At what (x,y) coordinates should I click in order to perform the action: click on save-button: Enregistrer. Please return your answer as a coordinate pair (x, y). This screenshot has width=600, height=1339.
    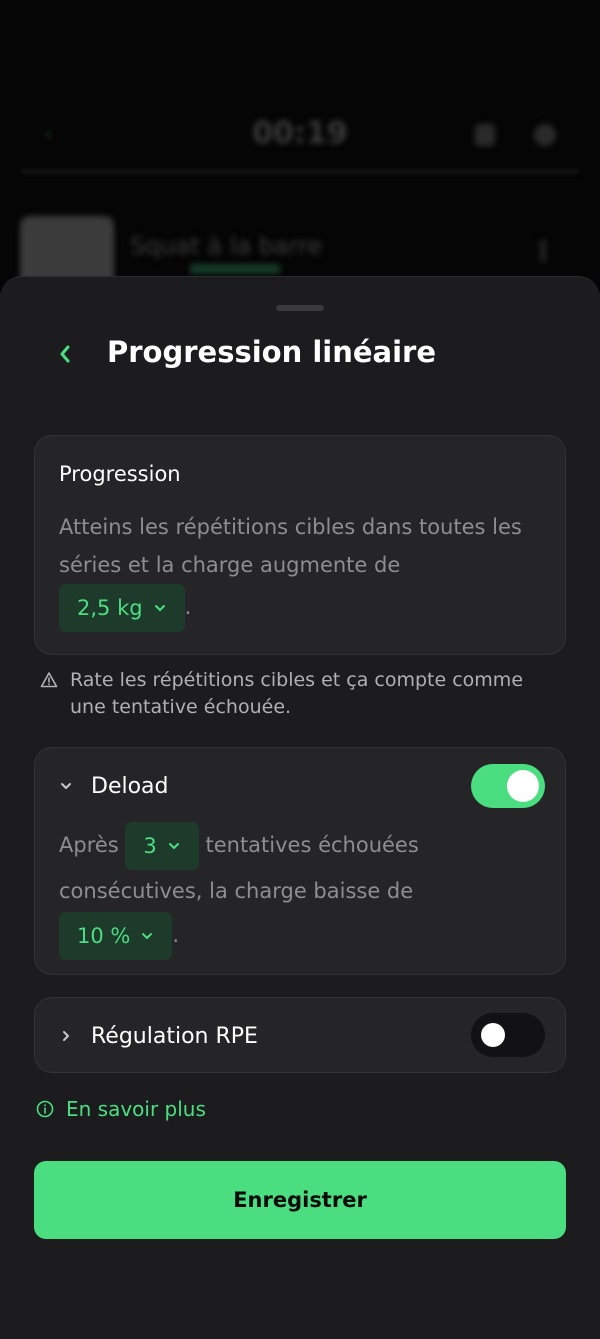
    Looking at the image, I should click on (300, 1200).